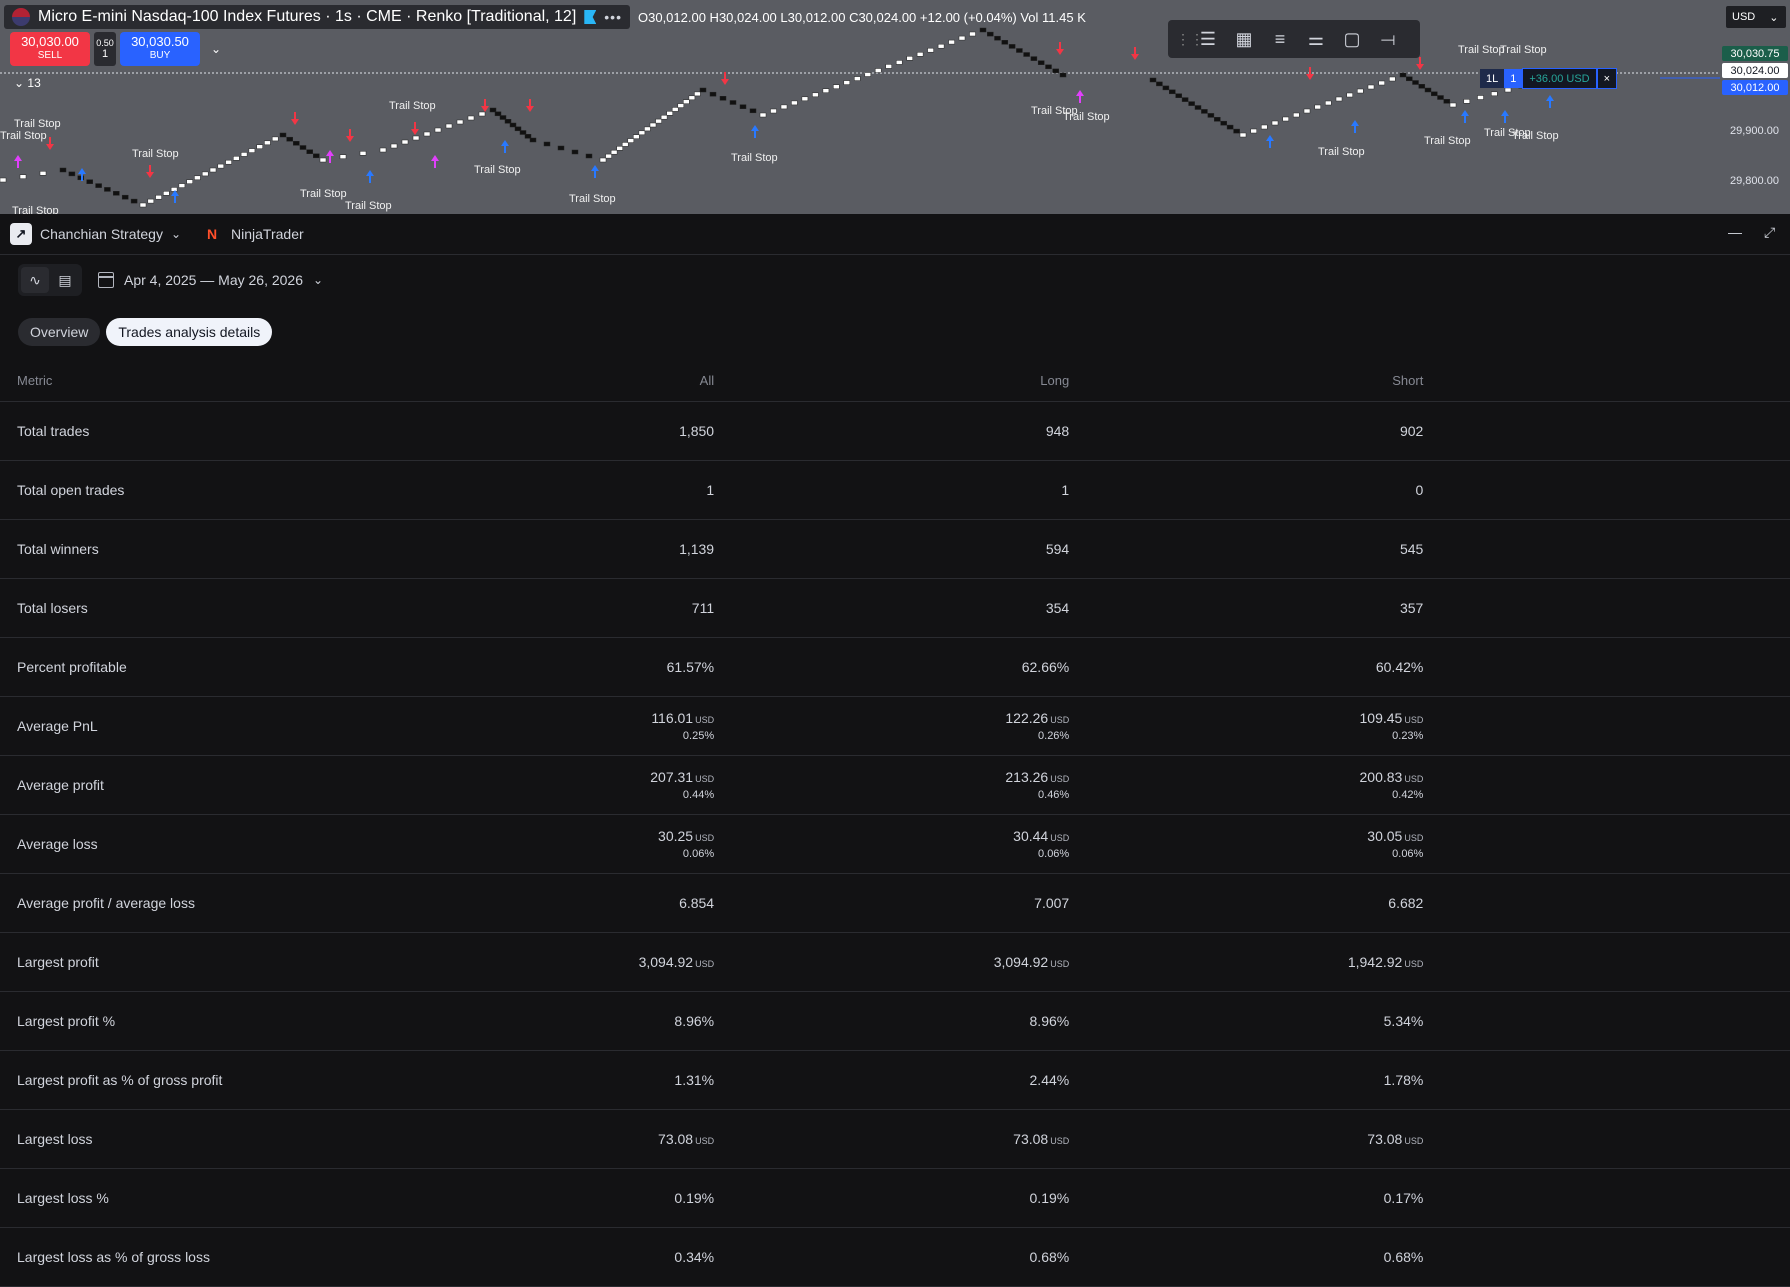 This screenshot has width=1790, height=1287. I want to click on flag-bookmark-icon, so click(590, 17).